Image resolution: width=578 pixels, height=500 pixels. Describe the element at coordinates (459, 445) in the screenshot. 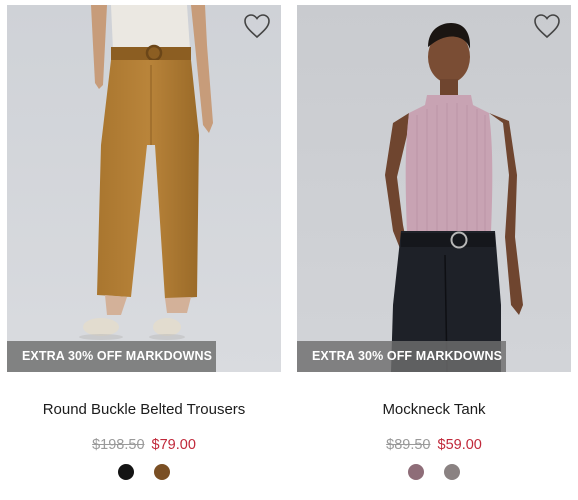

I see `sale-price: $59.00` at that location.